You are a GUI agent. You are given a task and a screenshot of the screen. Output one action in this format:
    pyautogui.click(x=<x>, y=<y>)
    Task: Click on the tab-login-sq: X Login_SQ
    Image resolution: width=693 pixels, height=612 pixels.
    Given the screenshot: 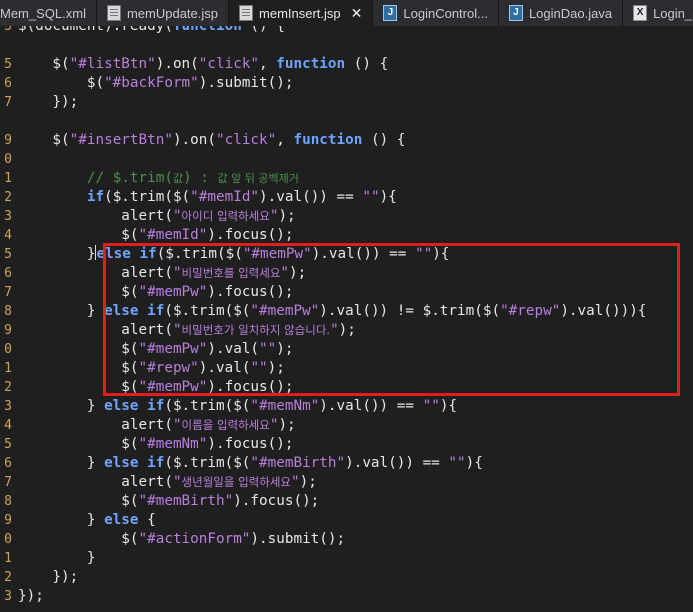 What is the action you would take?
    pyautogui.click(x=658, y=13)
    